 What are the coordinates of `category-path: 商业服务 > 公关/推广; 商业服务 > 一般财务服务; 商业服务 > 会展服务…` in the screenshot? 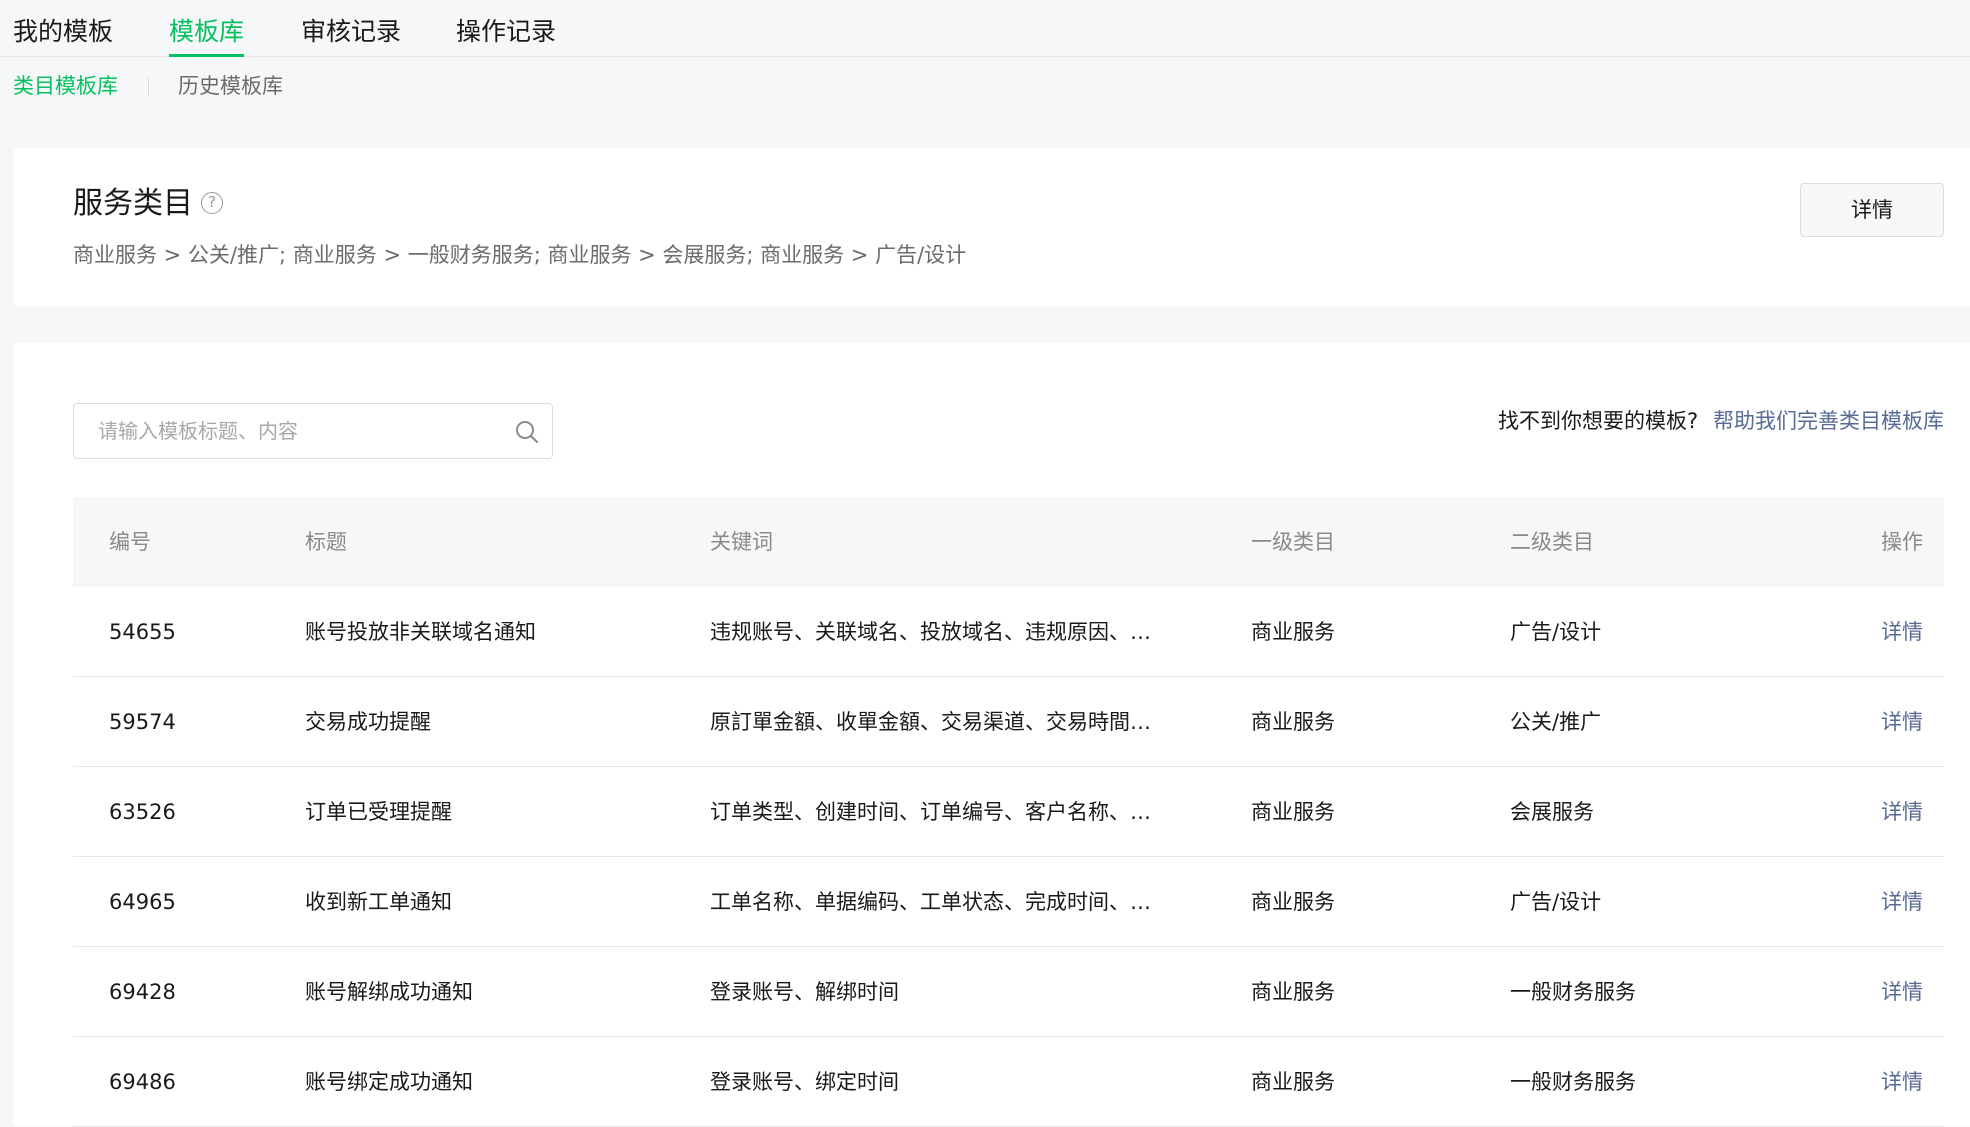 It's located at (520, 255).